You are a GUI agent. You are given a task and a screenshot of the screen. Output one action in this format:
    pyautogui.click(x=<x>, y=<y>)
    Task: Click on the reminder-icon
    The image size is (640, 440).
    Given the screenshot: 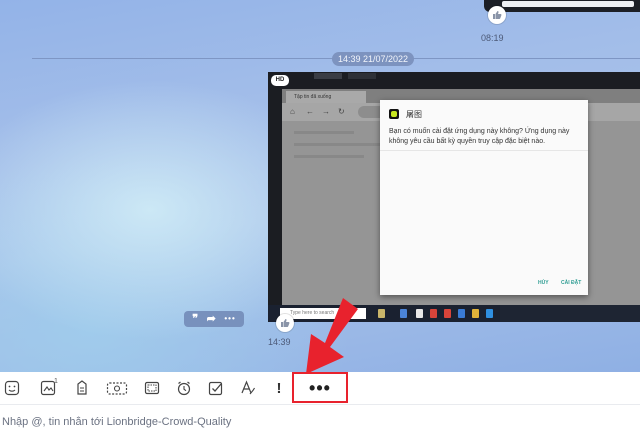 What is the action you would take?
    pyautogui.click(x=184, y=388)
    